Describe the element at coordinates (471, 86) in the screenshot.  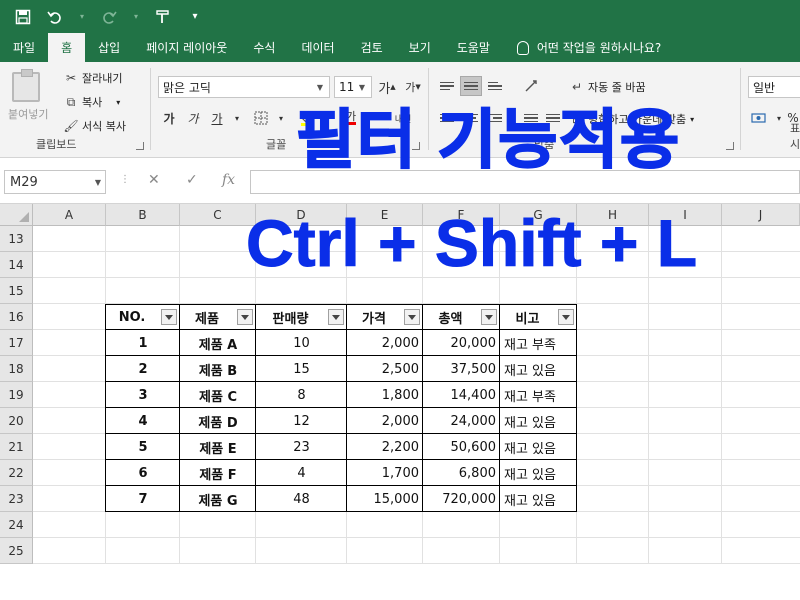
I see `align-middle-icon` at that location.